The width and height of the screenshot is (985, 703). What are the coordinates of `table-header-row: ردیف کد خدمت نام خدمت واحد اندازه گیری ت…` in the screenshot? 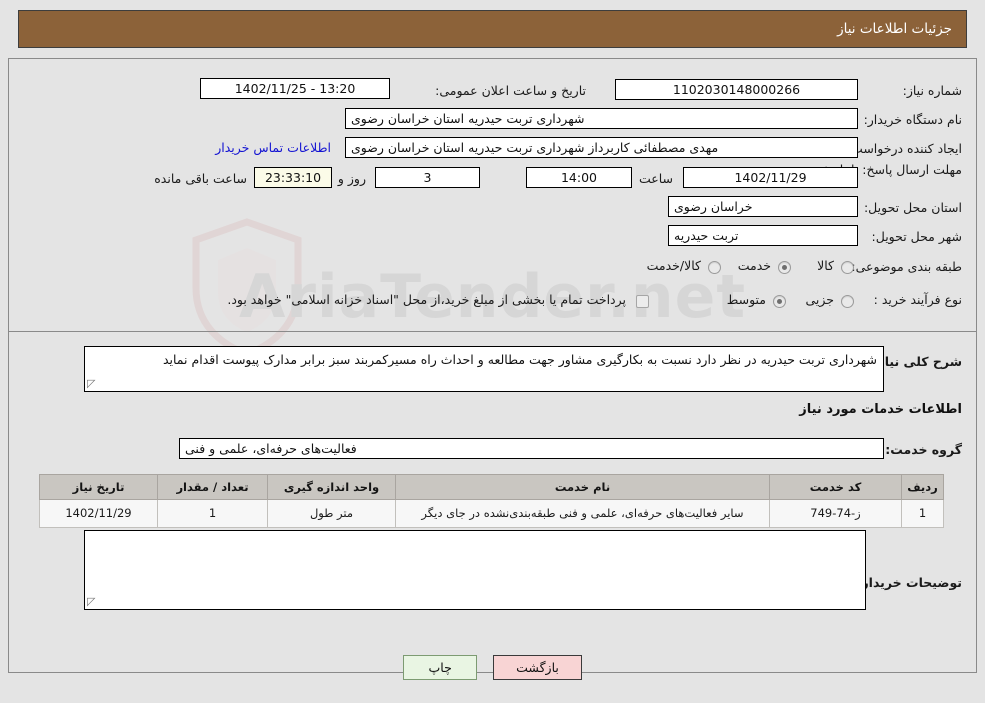 It's located at (491, 487).